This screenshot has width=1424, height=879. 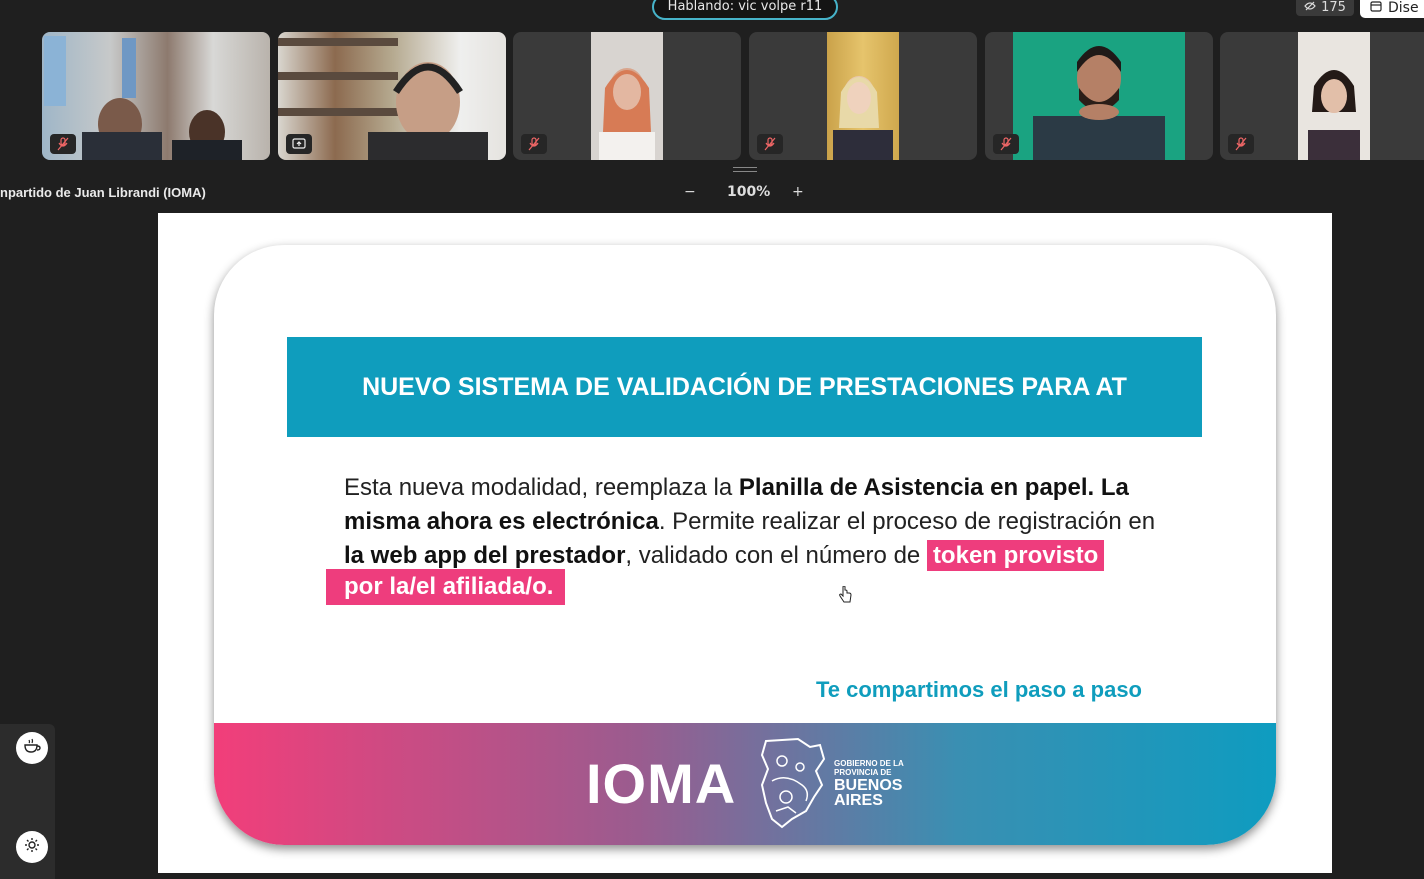 I want to click on step-by-step-text: Te compartimos el paso a paso, so click(x=978, y=689).